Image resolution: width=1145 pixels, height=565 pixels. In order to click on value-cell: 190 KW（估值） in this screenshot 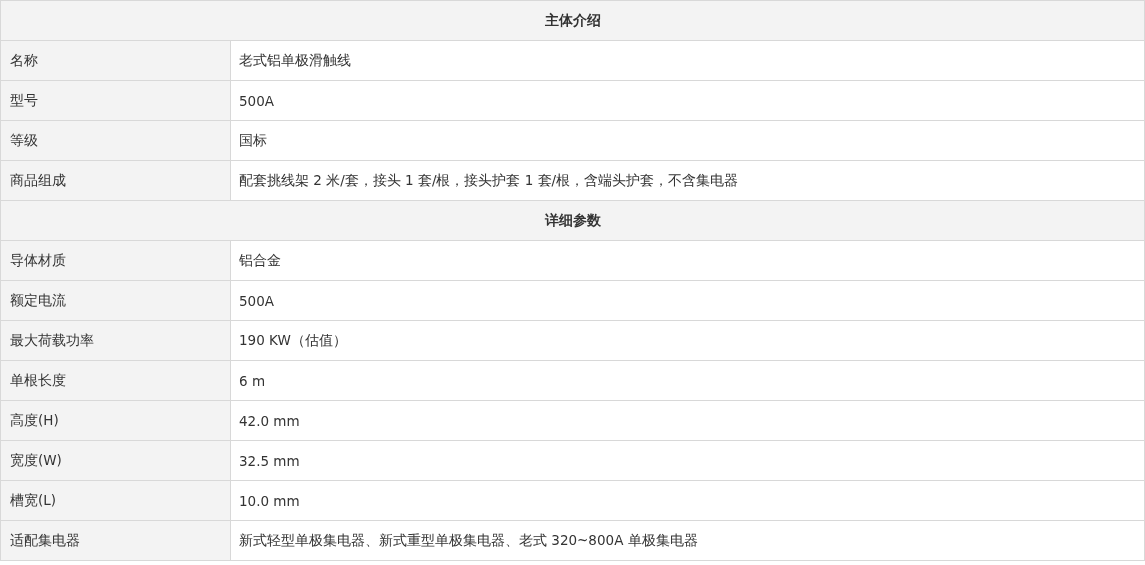, I will do `click(687, 340)`.